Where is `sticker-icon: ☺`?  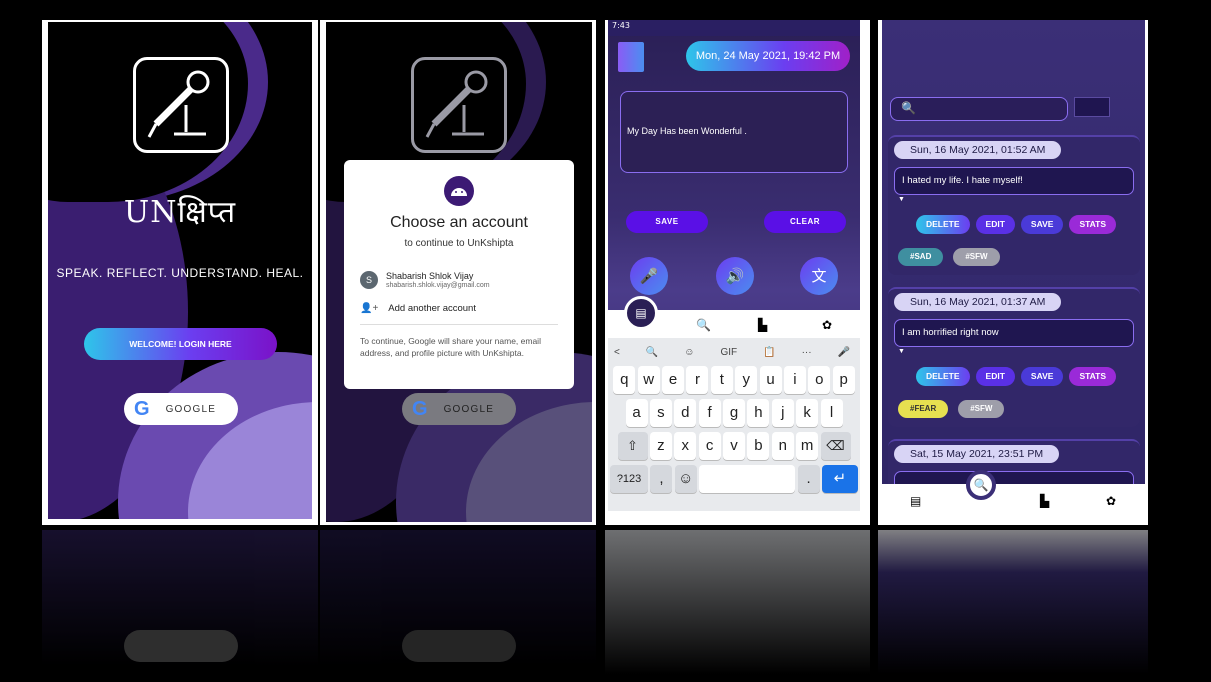 sticker-icon: ☺ is located at coordinates (689, 352).